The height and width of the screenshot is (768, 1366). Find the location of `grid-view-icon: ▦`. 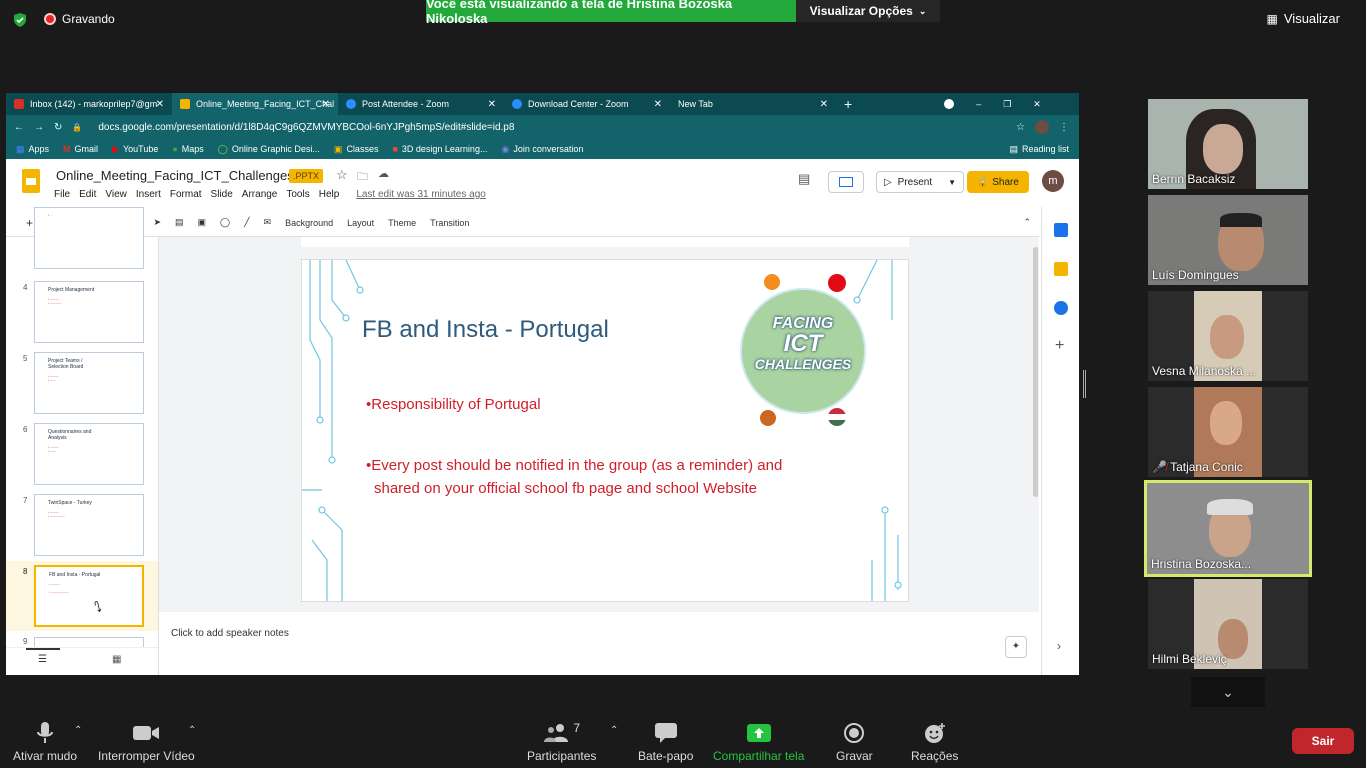

grid-view-icon: ▦ is located at coordinates (116, 659).